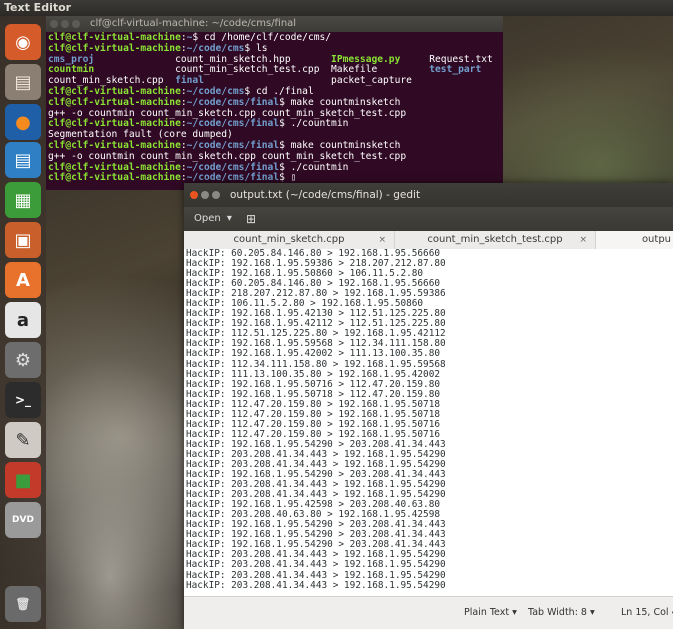  What do you see at coordinates (279, 91) in the screenshot?
I see `terminal-segment: $ cd ./final` at bounding box center [279, 91].